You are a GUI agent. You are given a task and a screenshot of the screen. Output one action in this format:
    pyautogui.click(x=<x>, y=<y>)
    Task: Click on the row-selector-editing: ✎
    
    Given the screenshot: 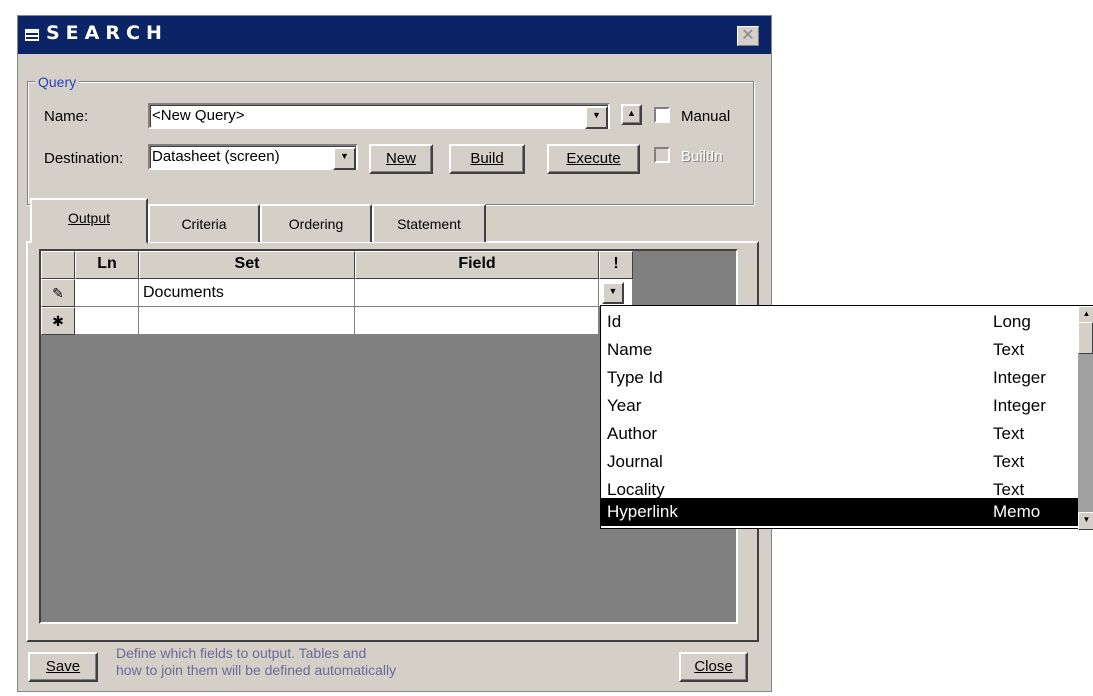 What is the action you would take?
    pyautogui.click(x=58, y=293)
    